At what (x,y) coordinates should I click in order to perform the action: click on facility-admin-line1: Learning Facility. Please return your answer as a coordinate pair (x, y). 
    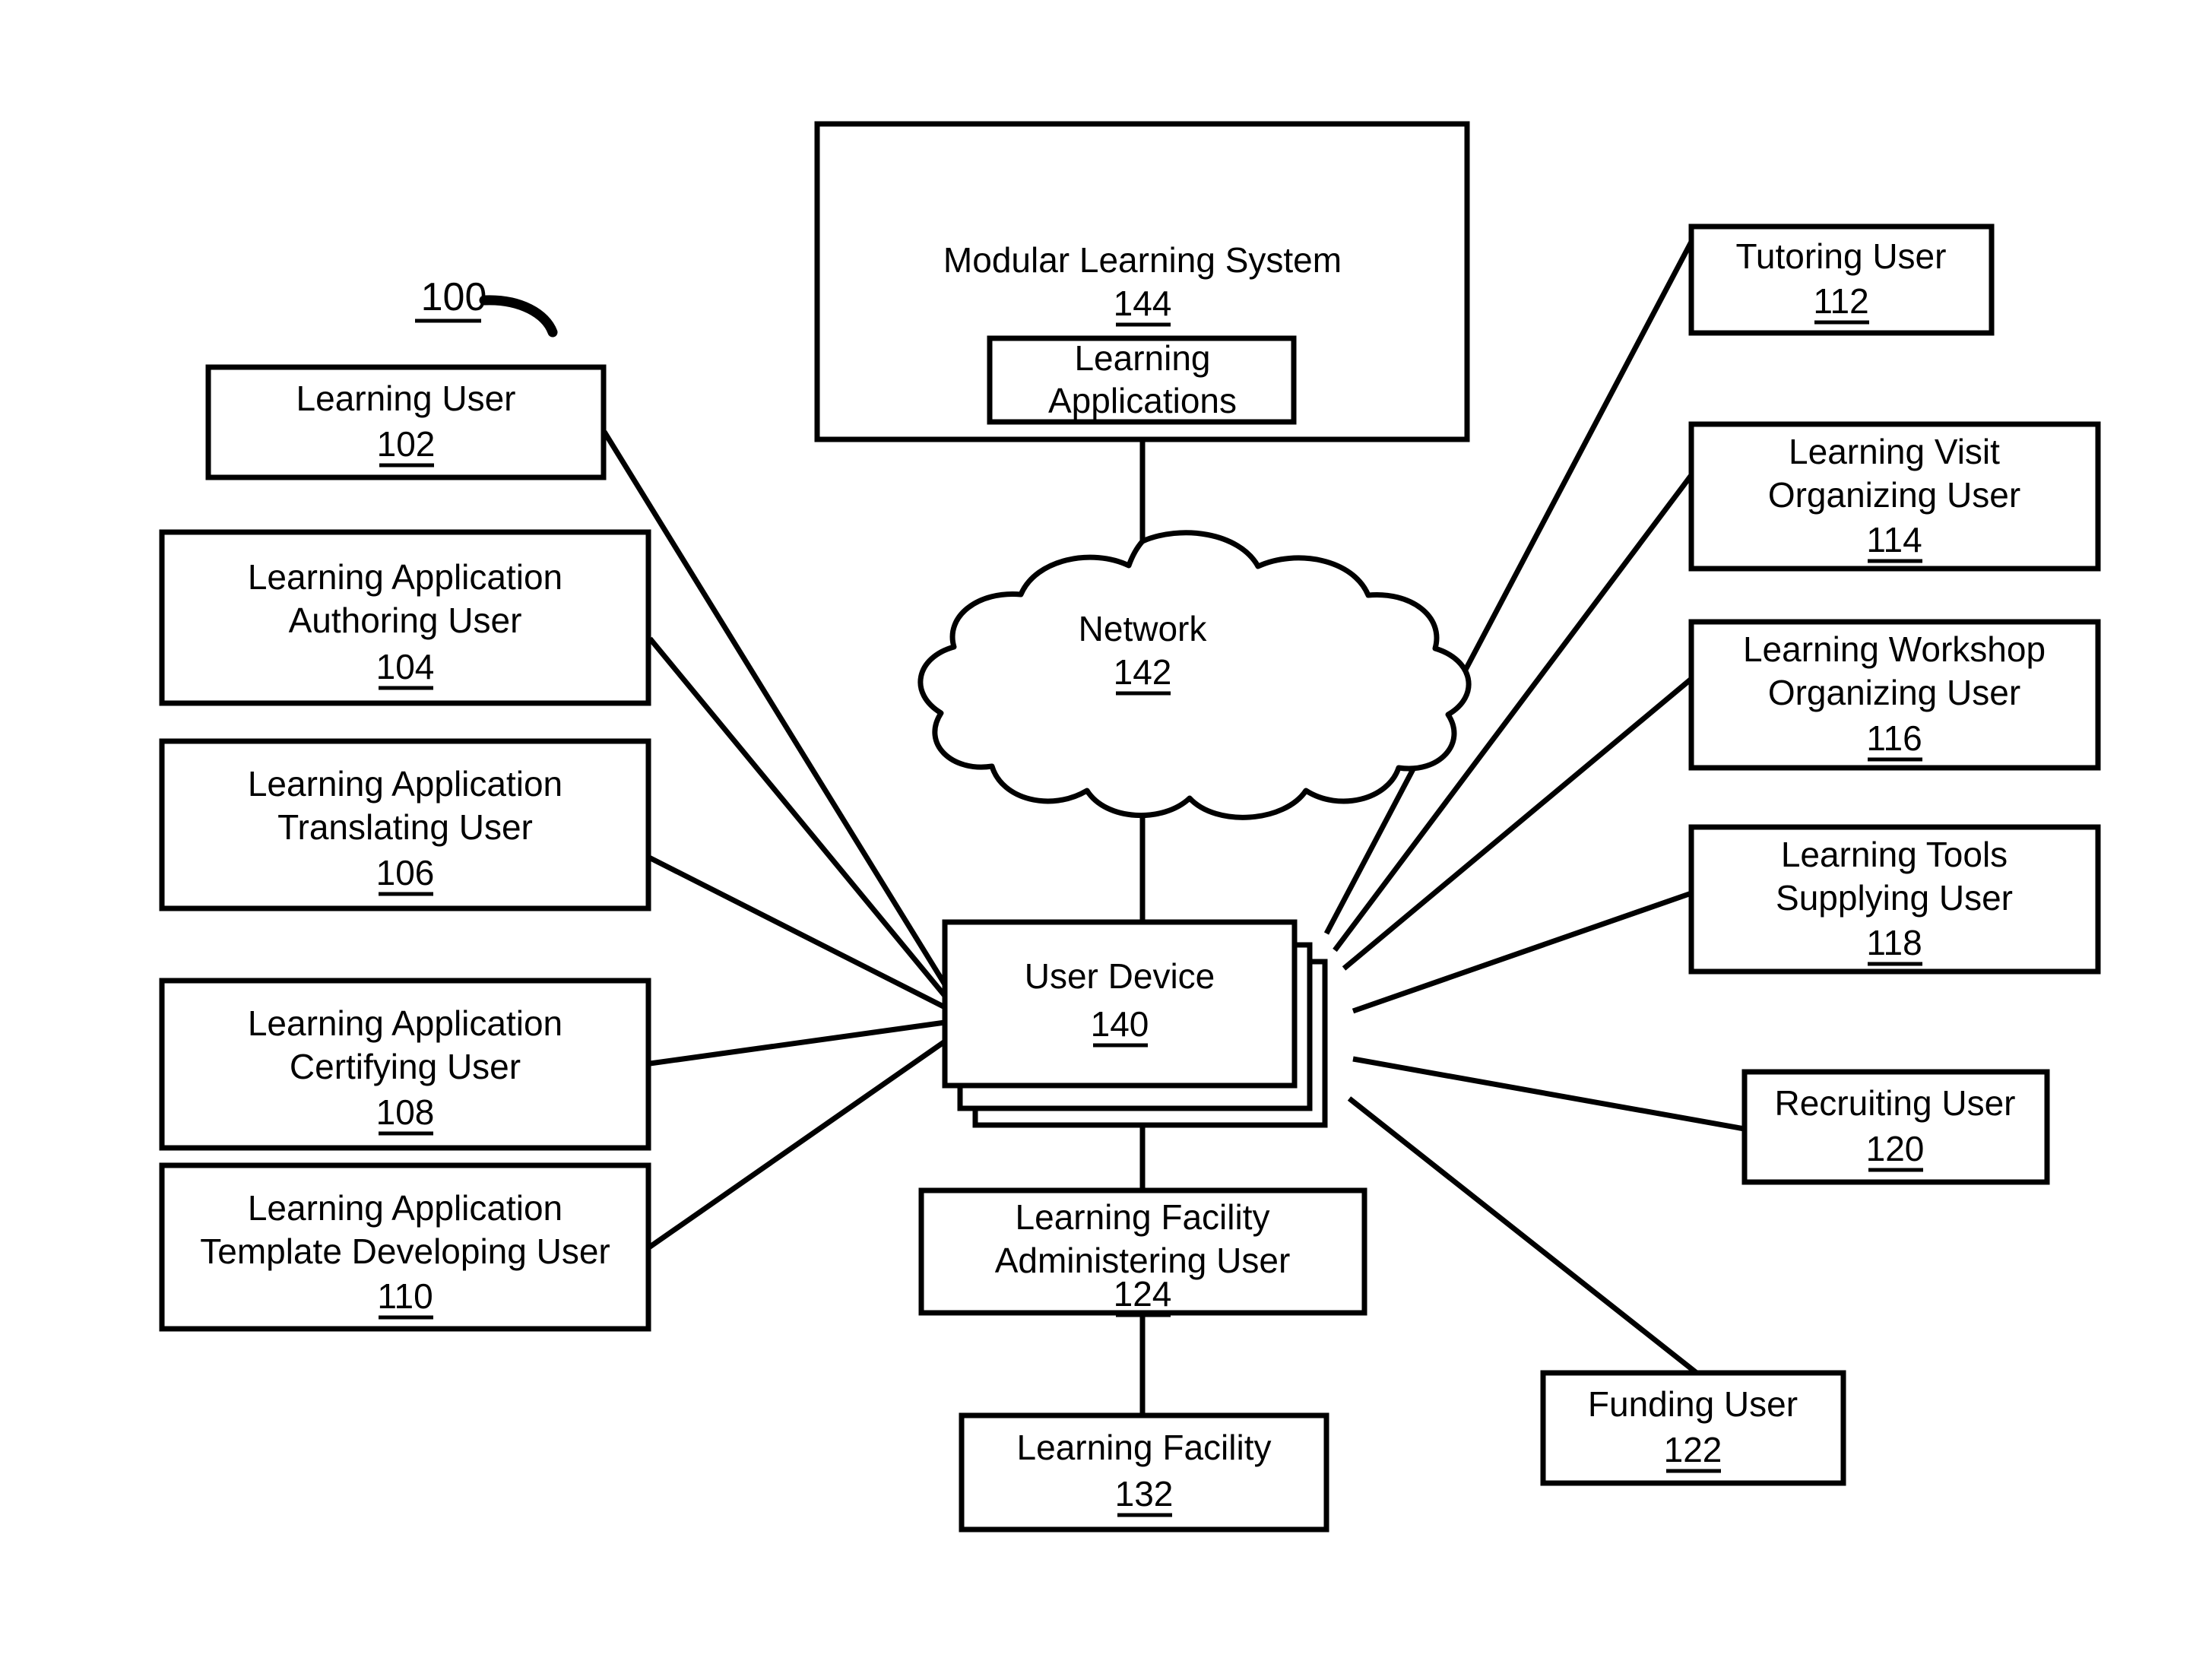
    Looking at the image, I should click on (1143, 1217).